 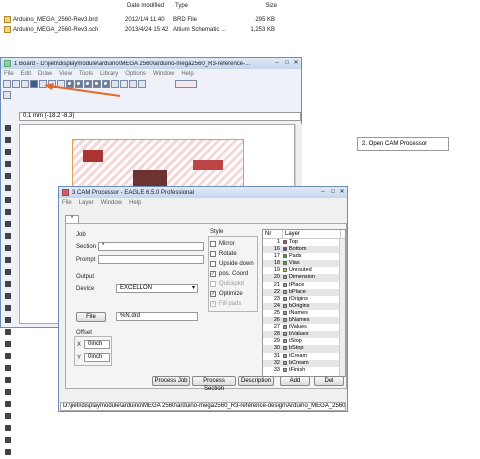 What do you see at coordinates (157, 288) in the screenshot?
I see `device-select: EXCELLON ▾` at bounding box center [157, 288].